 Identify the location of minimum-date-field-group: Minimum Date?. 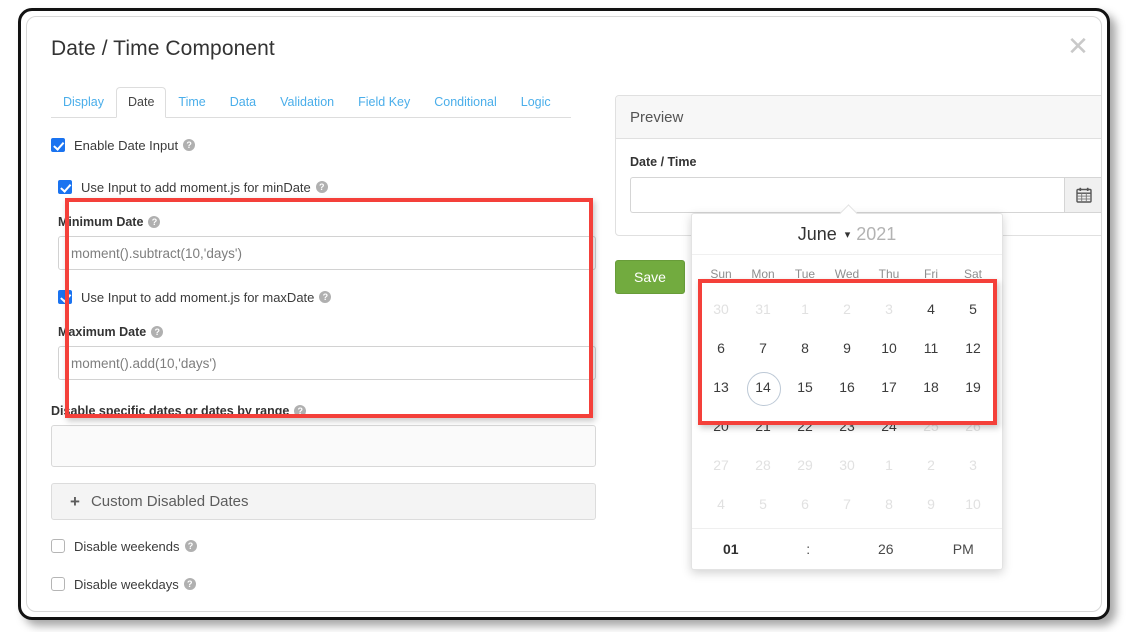
(323, 242).